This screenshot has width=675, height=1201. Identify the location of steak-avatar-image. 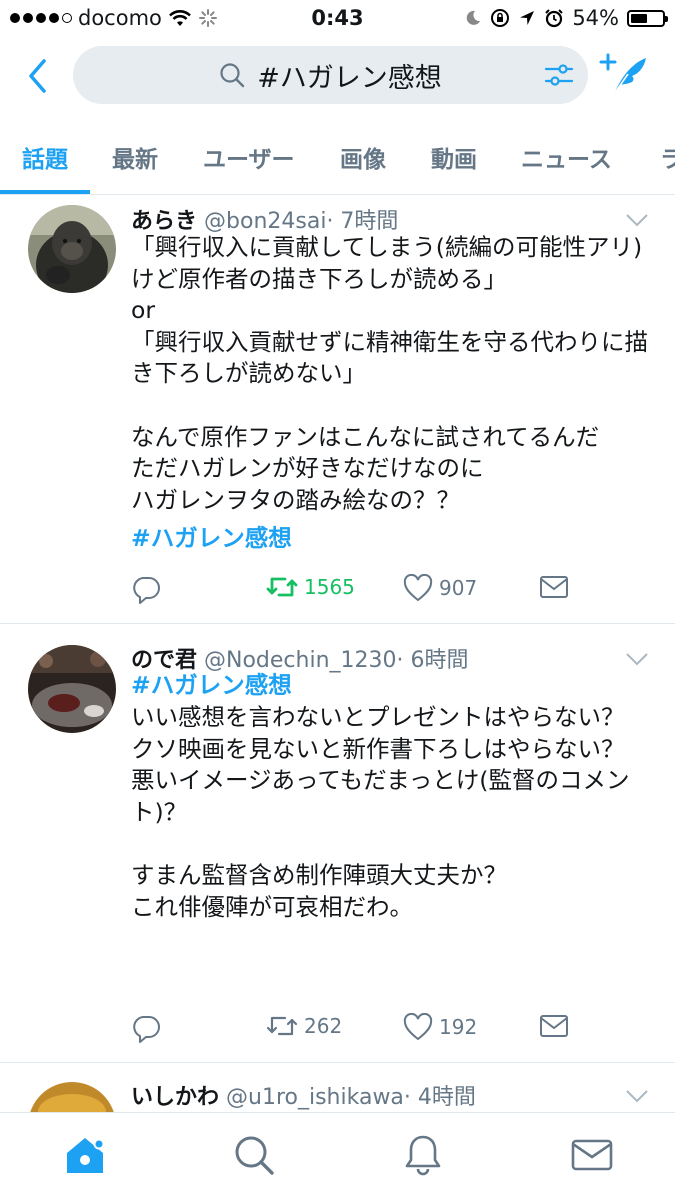
(72, 689).